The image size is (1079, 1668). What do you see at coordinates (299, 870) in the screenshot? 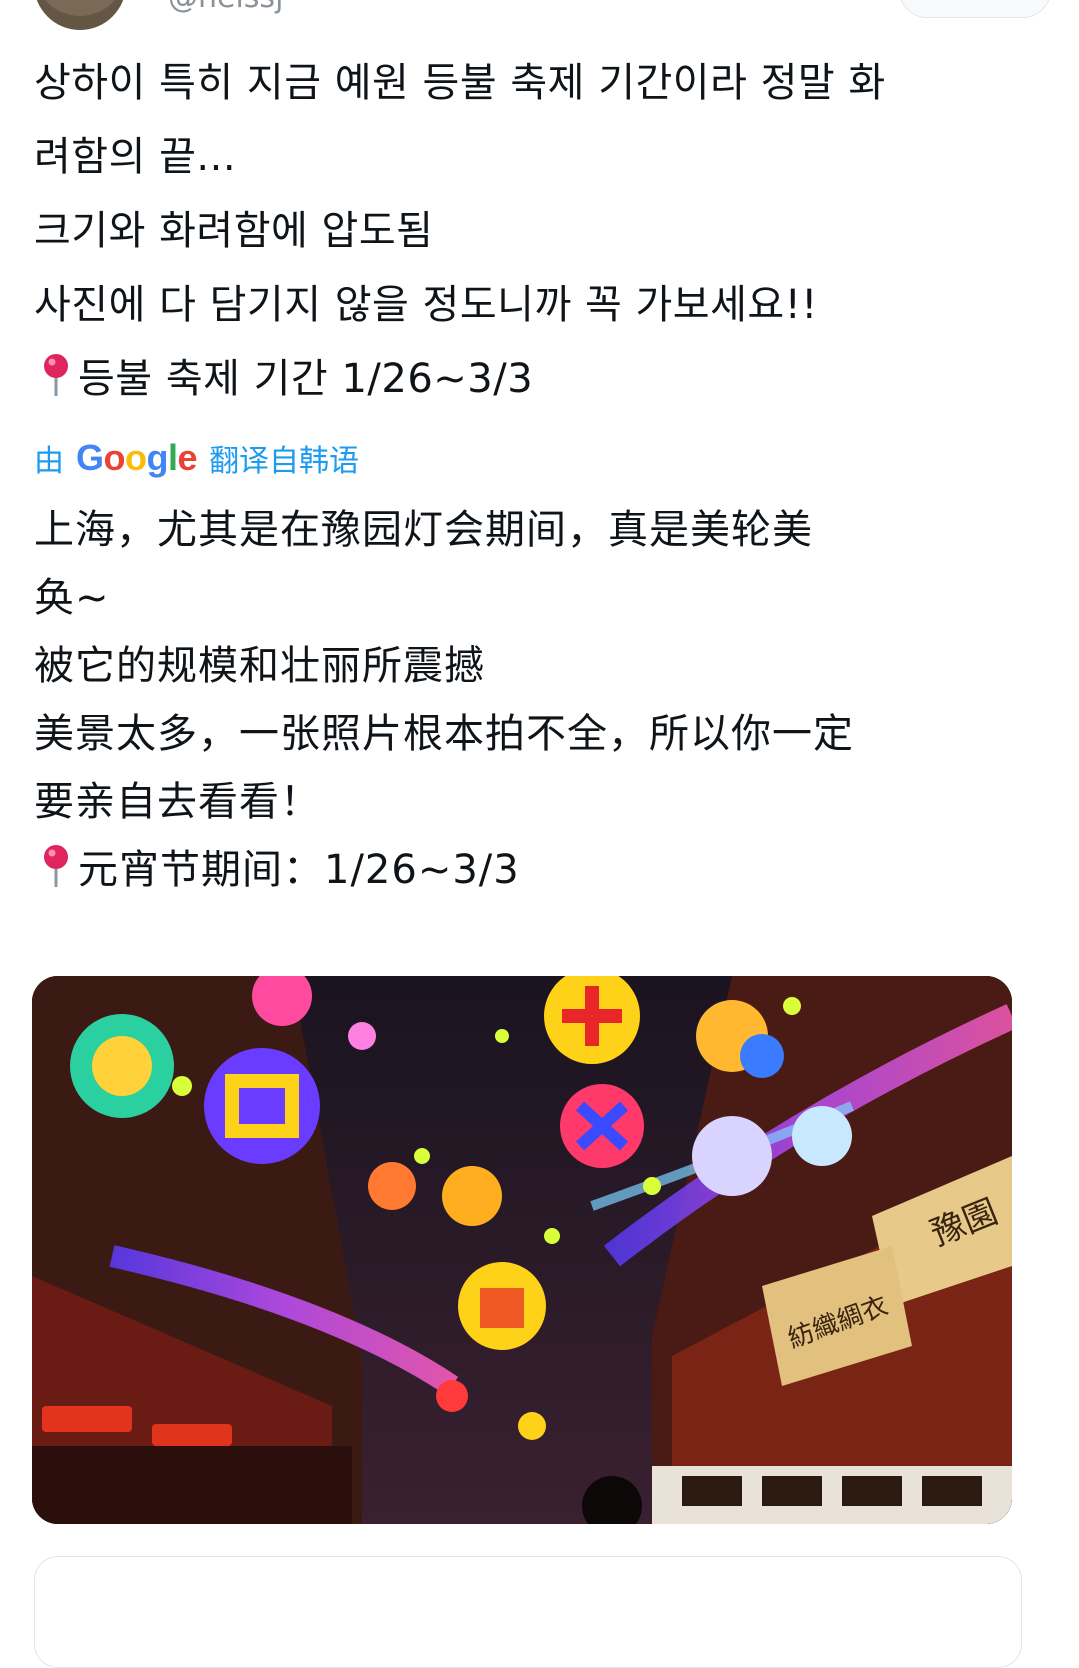
I see `translated-date-line: 元宵节期间：1/26~3/3` at bounding box center [299, 870].